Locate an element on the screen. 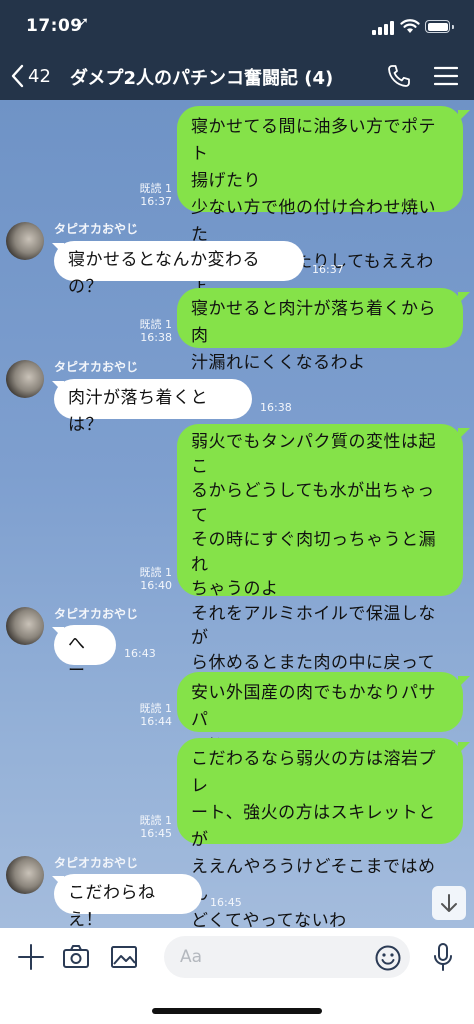  message-time: 16:43 is located at coordinates (140, 653).